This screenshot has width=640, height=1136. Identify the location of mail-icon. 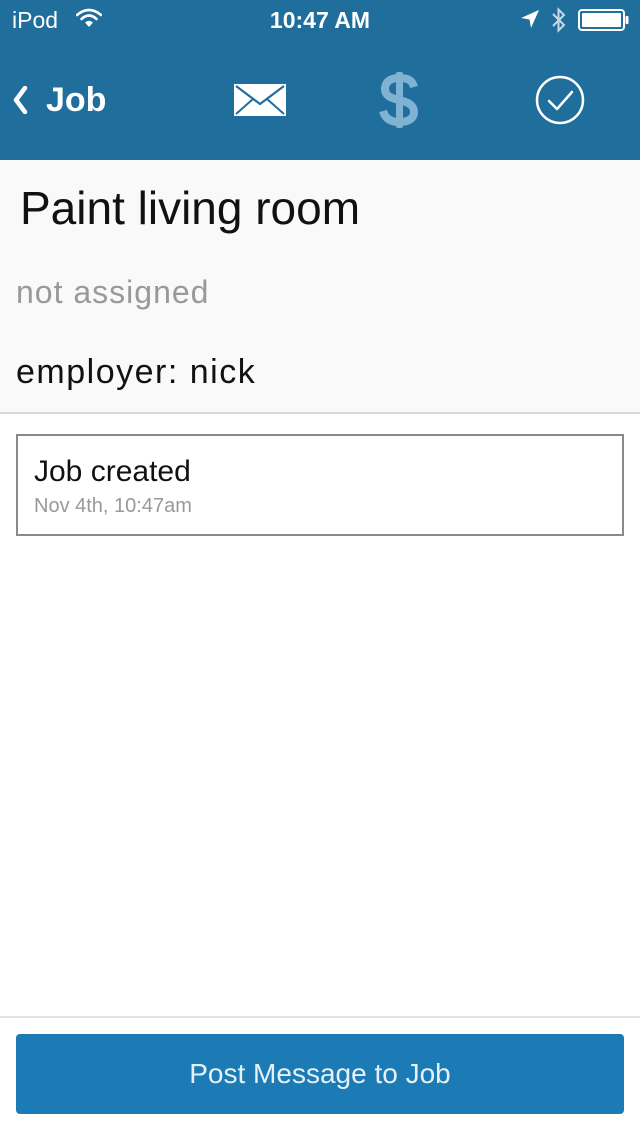
(260, 100).